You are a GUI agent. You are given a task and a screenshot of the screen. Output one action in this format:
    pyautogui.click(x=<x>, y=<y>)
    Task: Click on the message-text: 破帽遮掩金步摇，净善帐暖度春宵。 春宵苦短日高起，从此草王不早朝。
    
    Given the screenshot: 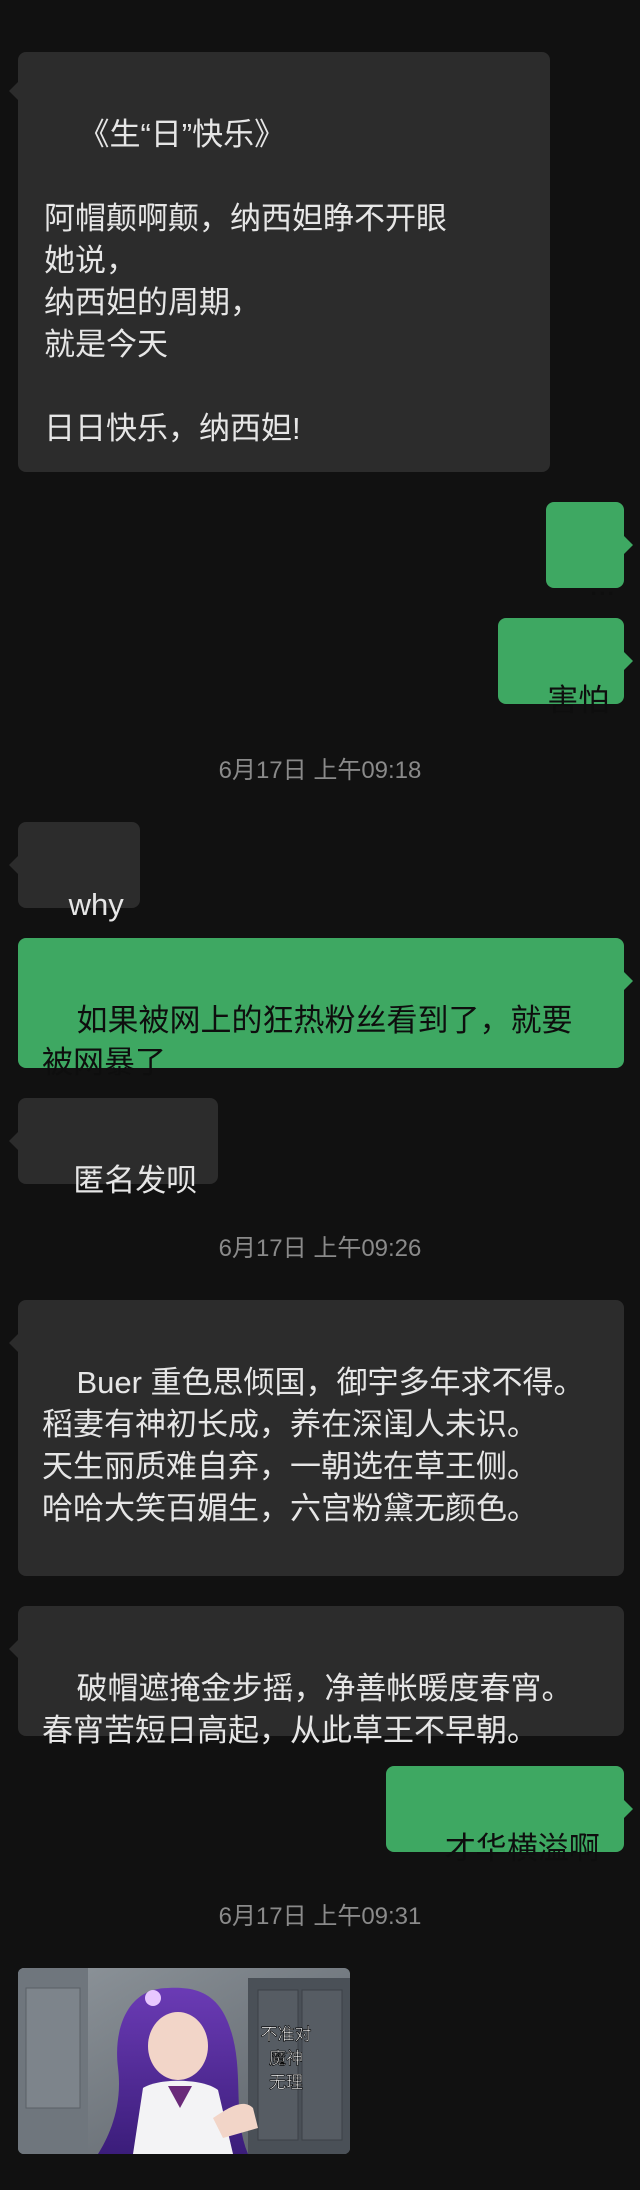 What is the action you would take?
    pyautogui.click(x=307, y=1709)
    